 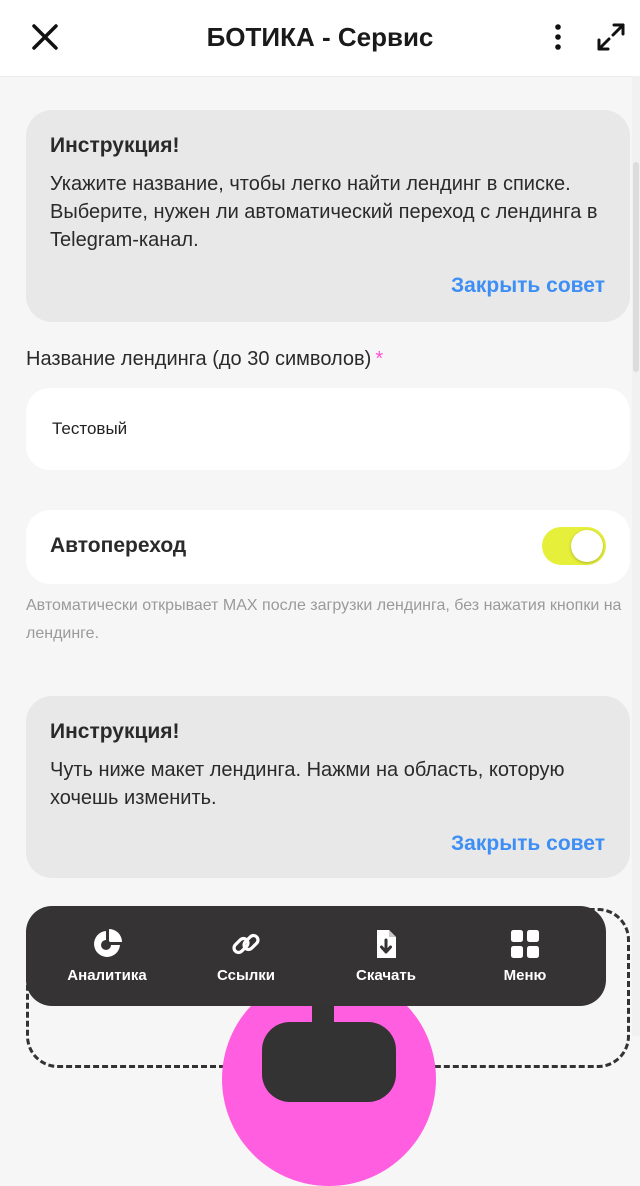 What do you see at coordinates (587, 546) in the screenshot?
I see `toggle-knob` at bounding box center [587, 546].